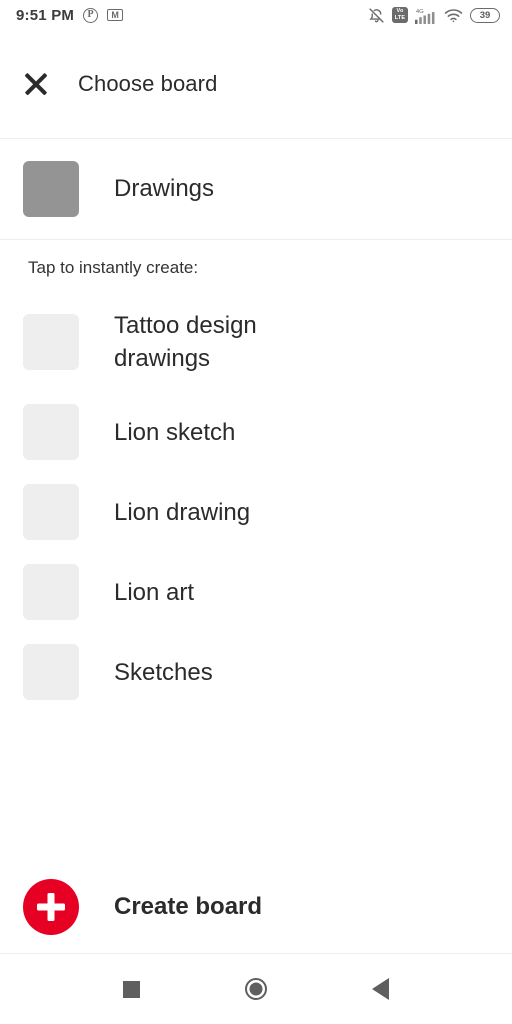 Image resolution: width=512 pixels, height=1024 pixels. What do you see at coordinates (148, 83) in the screenshot?
I see `page-title: Choose board` at bounding box center [148, 83].